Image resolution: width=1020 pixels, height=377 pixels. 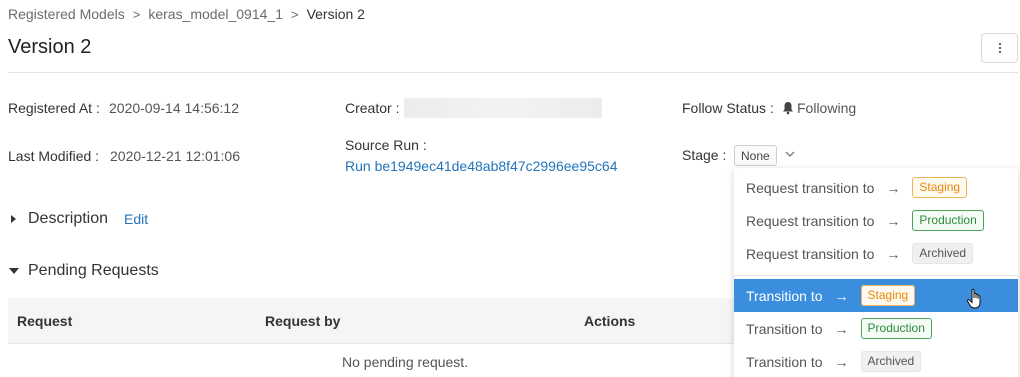 What do you see at coordinates (503, 108) in the screenshot?
I see `creator-value-redacted` at bounding box center [503, 108].